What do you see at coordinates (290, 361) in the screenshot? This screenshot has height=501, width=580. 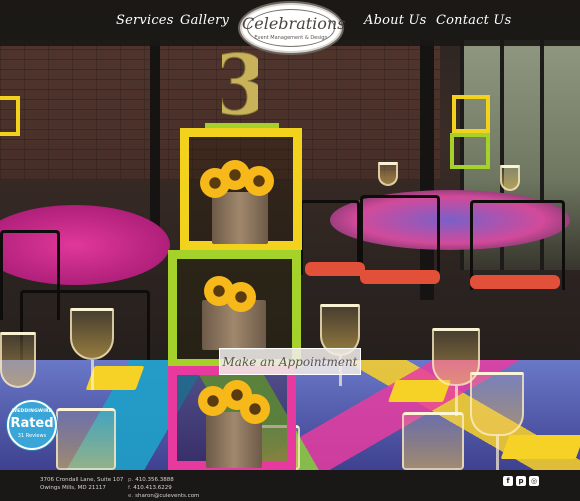 I see `make-appointment-button: Make an Appointment` at bounding box center [290, 361].